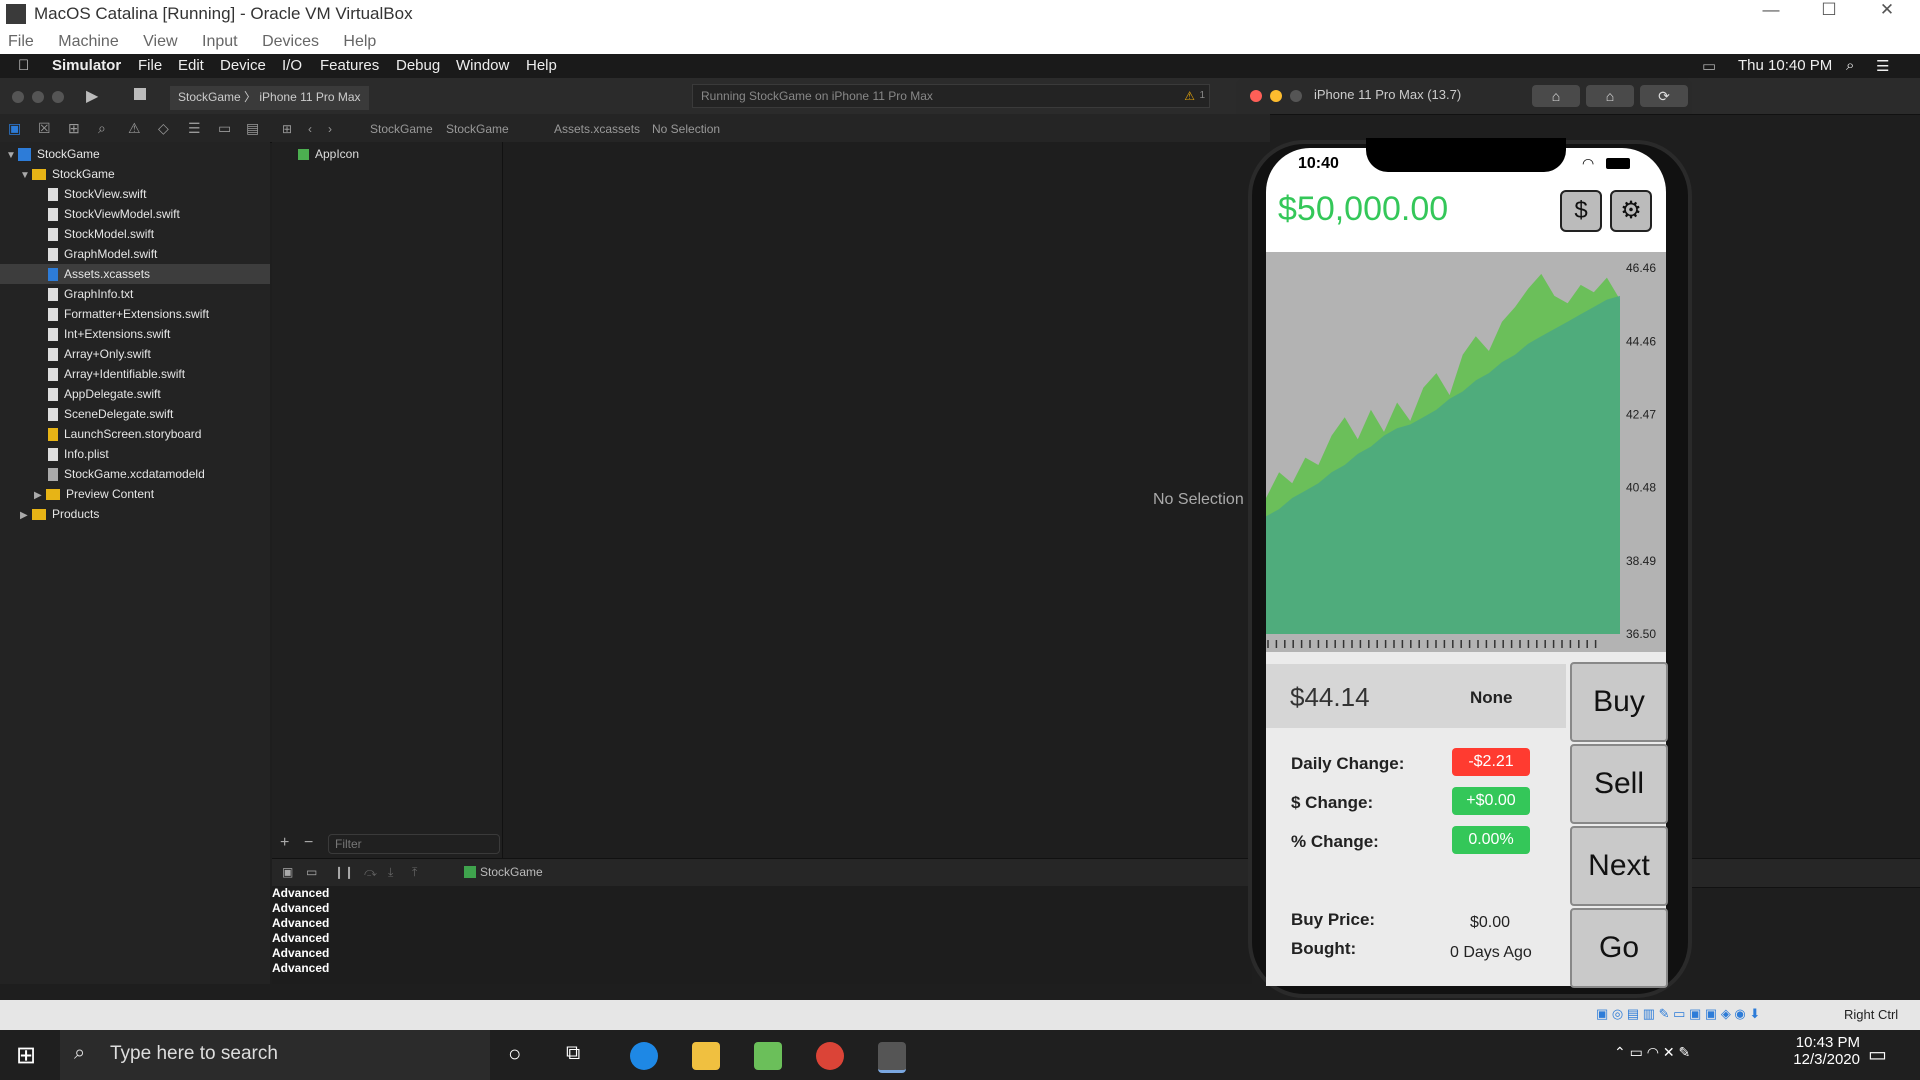 This screenshot has height=1080, width=1920. What do you see at coordinates (78, 454) in the screenshot?
I see `navigator-item: Info.plist` at bounding box center [78, 454].